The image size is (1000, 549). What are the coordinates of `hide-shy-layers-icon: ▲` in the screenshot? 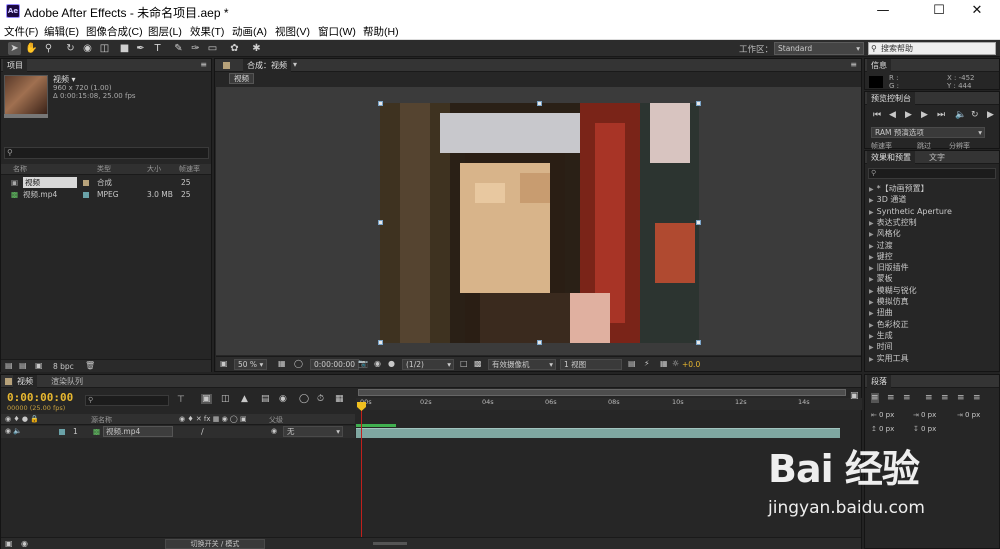 It's located at (244, 399).